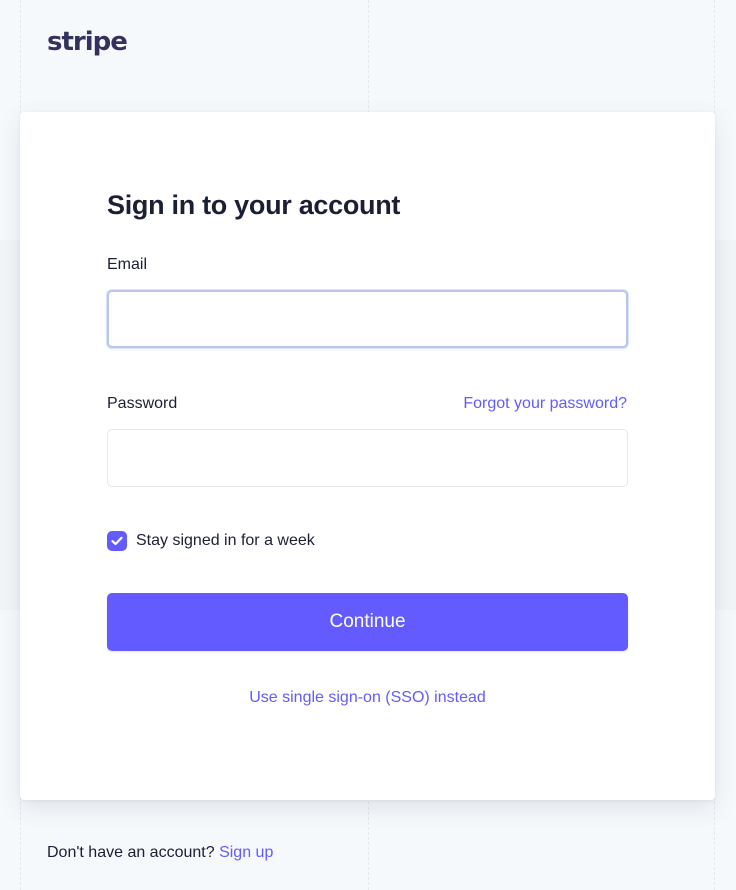 This screenshot has height=890, width=736. What do you see at coordinates (246, 852) in the screenshot?
I see `signup-link: Sign up` at bounding box center [246, 852].